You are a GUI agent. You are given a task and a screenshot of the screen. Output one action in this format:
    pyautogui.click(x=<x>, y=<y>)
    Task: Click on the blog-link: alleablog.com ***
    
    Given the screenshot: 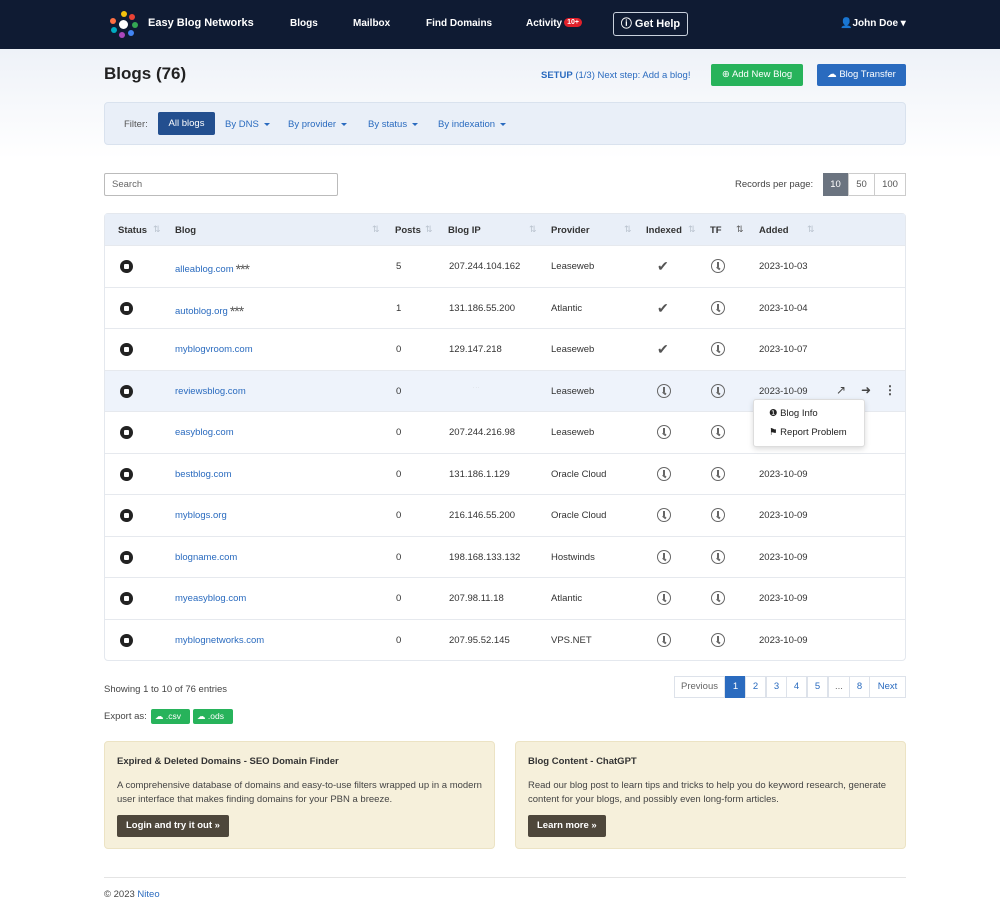 What is the action you would take?
    pyautogui.click(x=212, y=269)
    